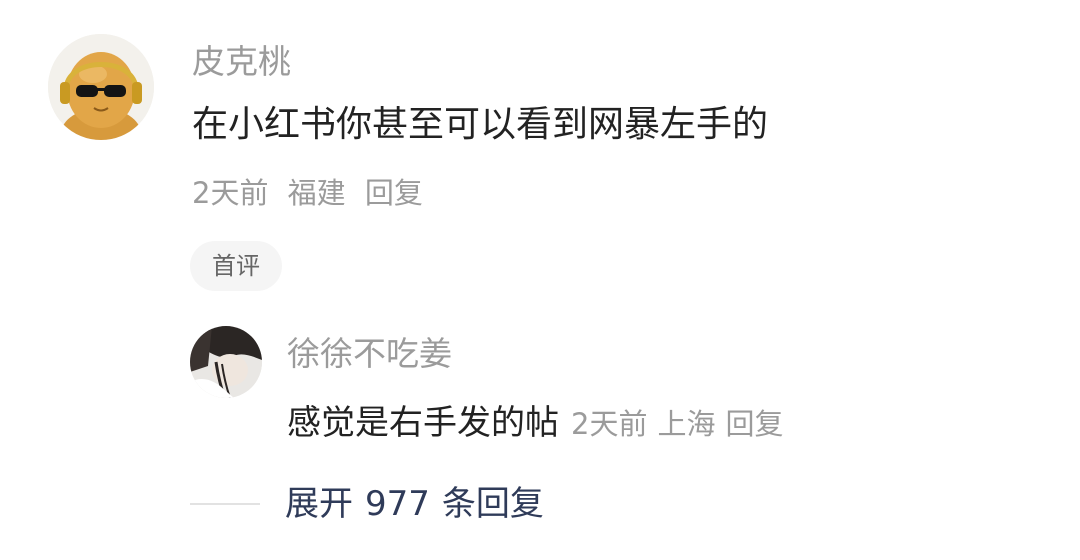  Describe the element at coordinates (480, 124) in the screenshot. I see `comment-text: 在小红书你甚至可以看到网暴左手的` at that location.